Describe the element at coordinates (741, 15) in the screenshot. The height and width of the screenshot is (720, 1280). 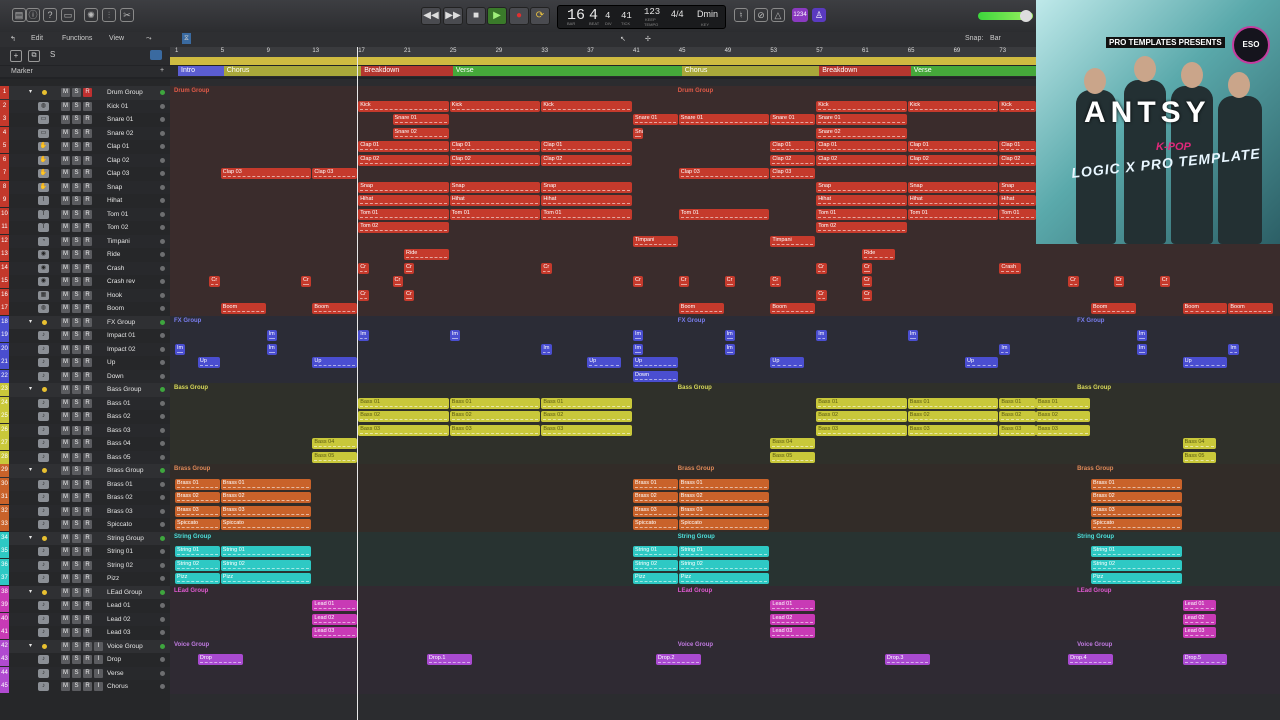
I see `tuner-icon: ♮` at that location.